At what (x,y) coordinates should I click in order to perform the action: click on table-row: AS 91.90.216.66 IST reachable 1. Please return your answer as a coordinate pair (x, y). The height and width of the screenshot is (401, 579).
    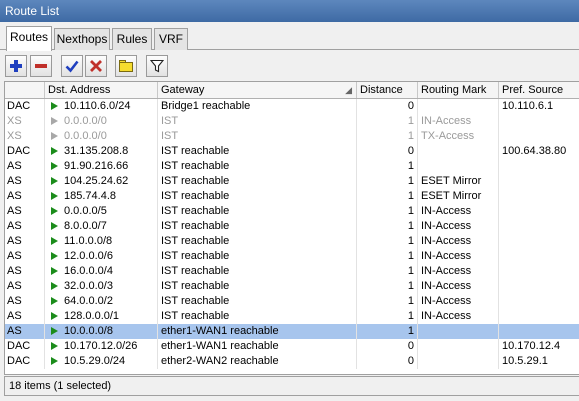
    Looking at the image, I should click on (292, 166).